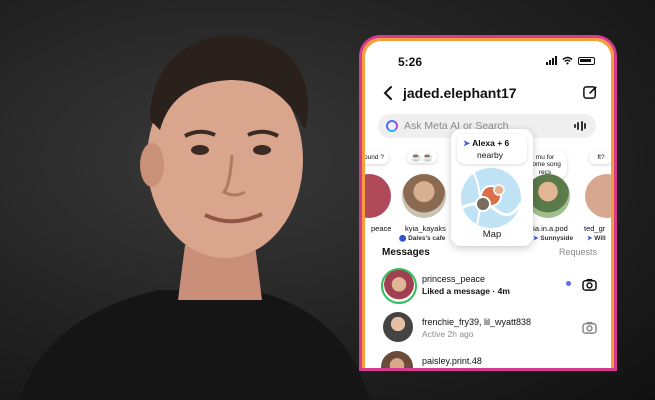  I want to click on signal-icon, so click(551, 60).